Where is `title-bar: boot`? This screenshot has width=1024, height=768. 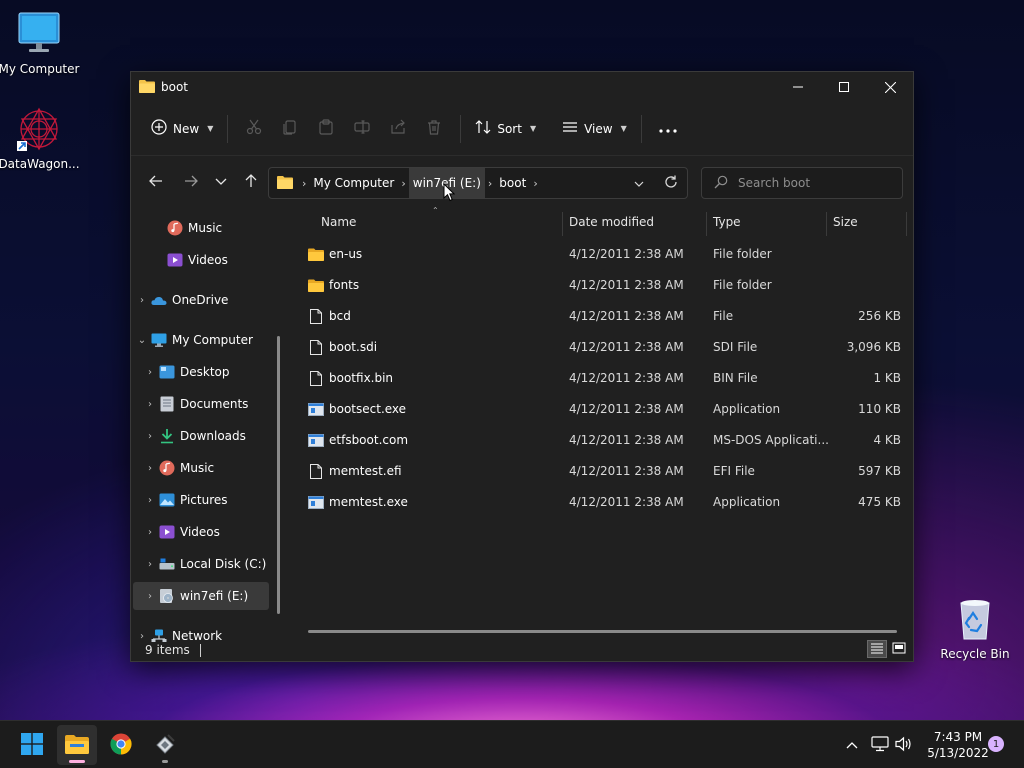
title-bar: boot is located at coordinates (522, 87).